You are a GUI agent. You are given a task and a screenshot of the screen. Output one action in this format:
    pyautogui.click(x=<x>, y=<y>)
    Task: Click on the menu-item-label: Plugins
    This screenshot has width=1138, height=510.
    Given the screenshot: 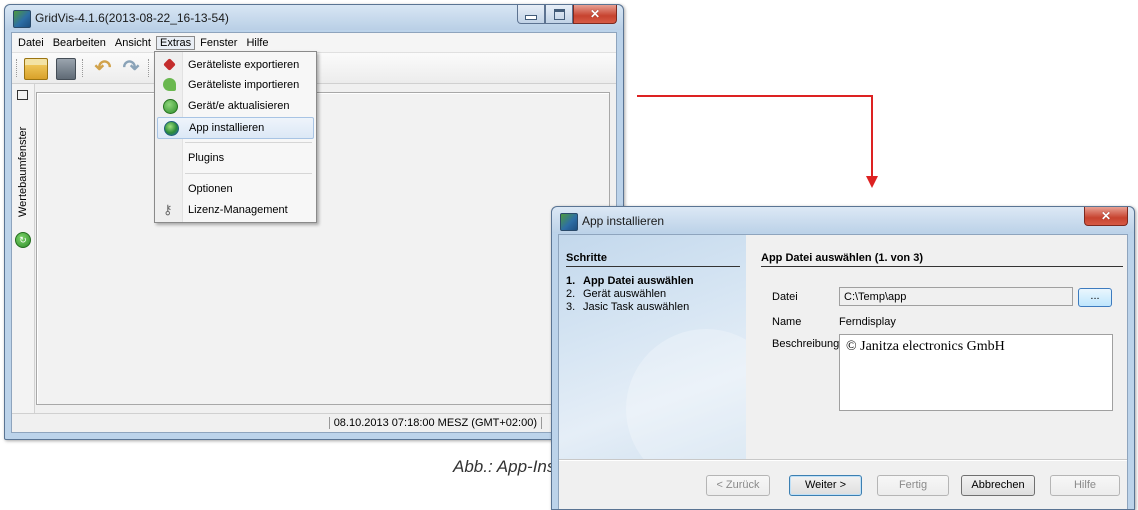 What is the action you would take?
    pyautogui.click(x=206, y=158)
    